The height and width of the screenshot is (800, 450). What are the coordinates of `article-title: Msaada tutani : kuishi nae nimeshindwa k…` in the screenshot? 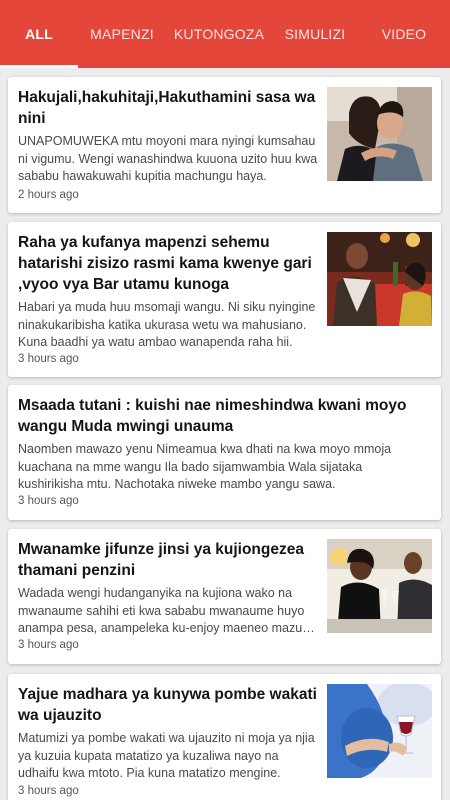 It's located at (212, 416).